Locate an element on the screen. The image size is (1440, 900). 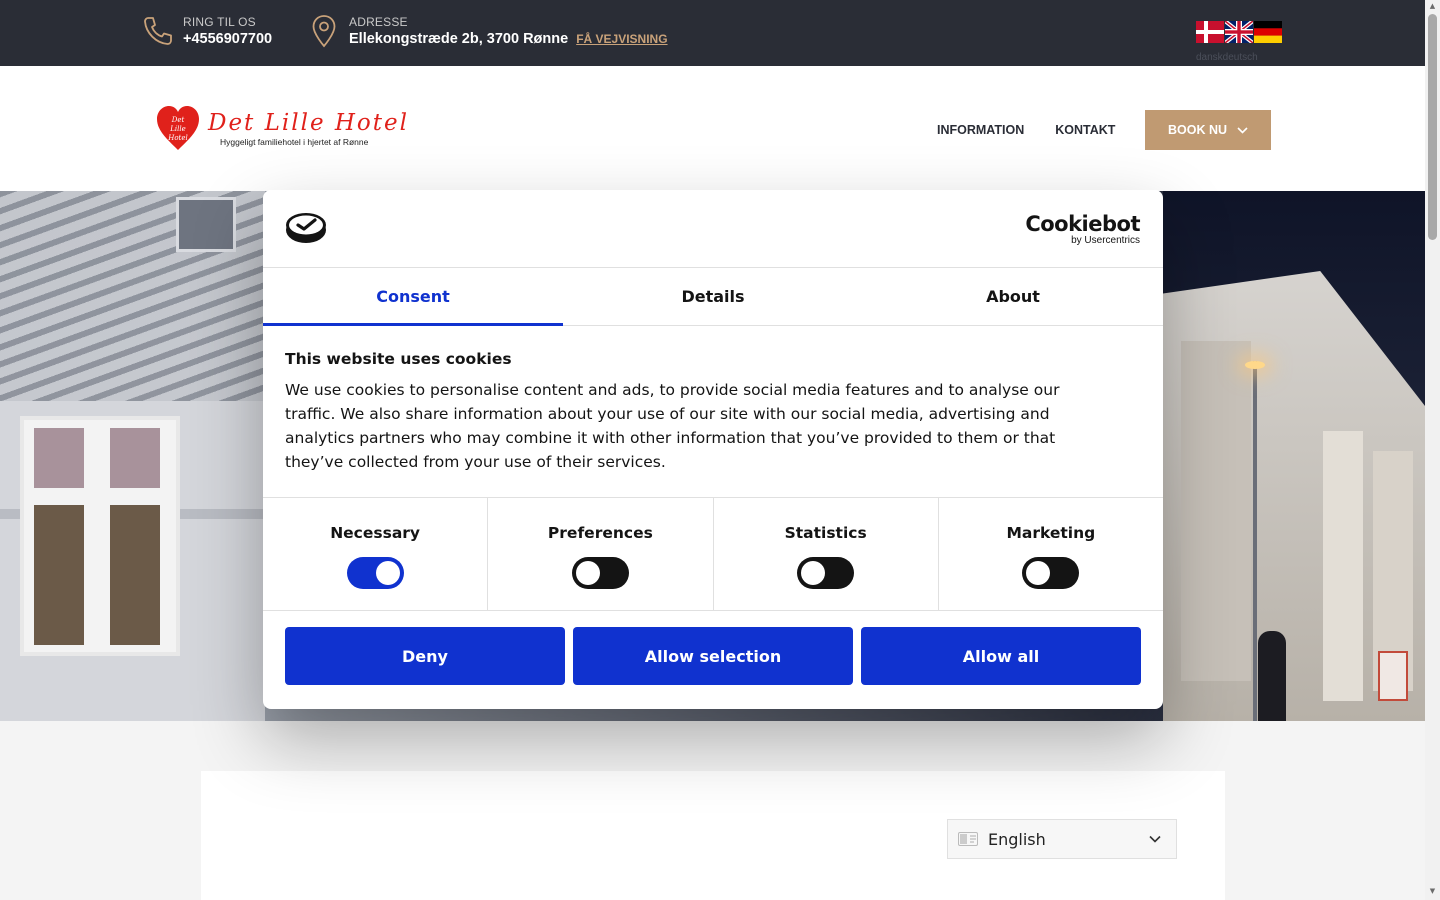
language-flags is located at coordinates (1239, 32).